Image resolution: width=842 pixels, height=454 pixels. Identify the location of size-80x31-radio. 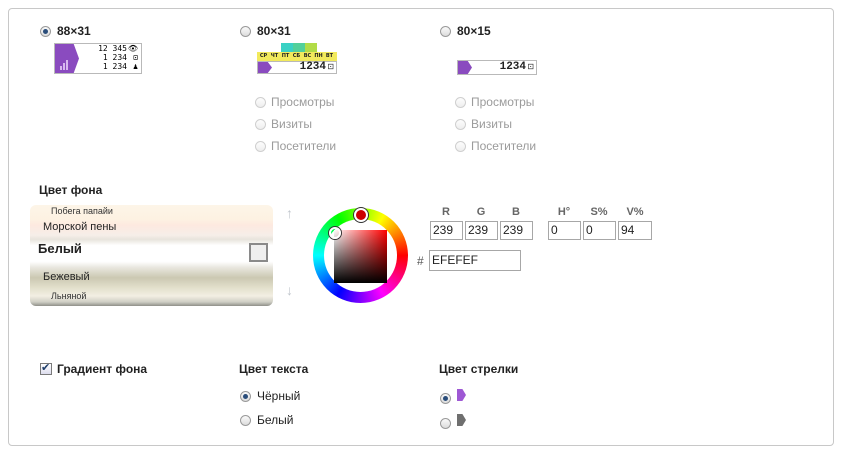
(245, 31).